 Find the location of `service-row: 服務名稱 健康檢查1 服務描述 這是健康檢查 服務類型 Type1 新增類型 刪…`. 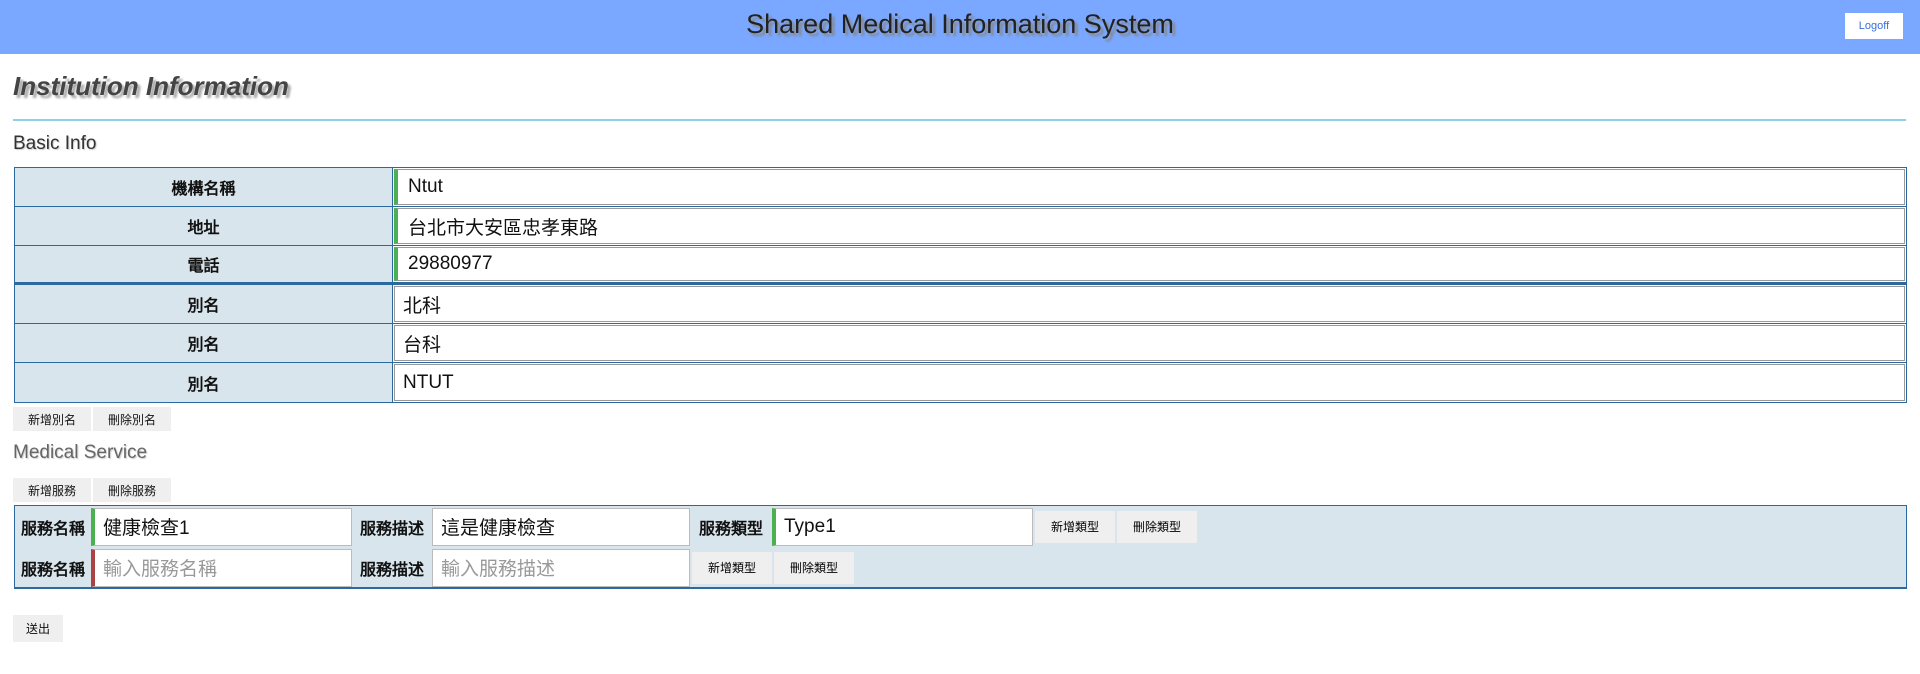

service-row: 服務名稱 健康檢查1 服務描述 這是健康檢查 服務類型 Type1 新增類型 刪… is located at coordinates (606, 526).